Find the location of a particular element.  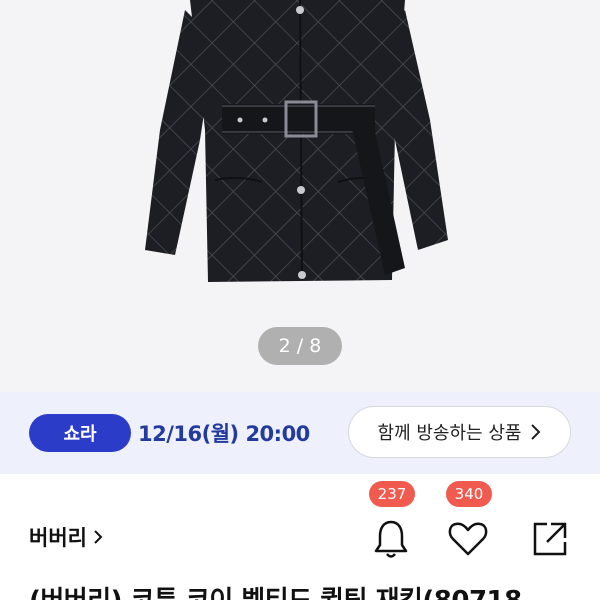

brand-link: 버버리 is located at coordinates (66, 537).